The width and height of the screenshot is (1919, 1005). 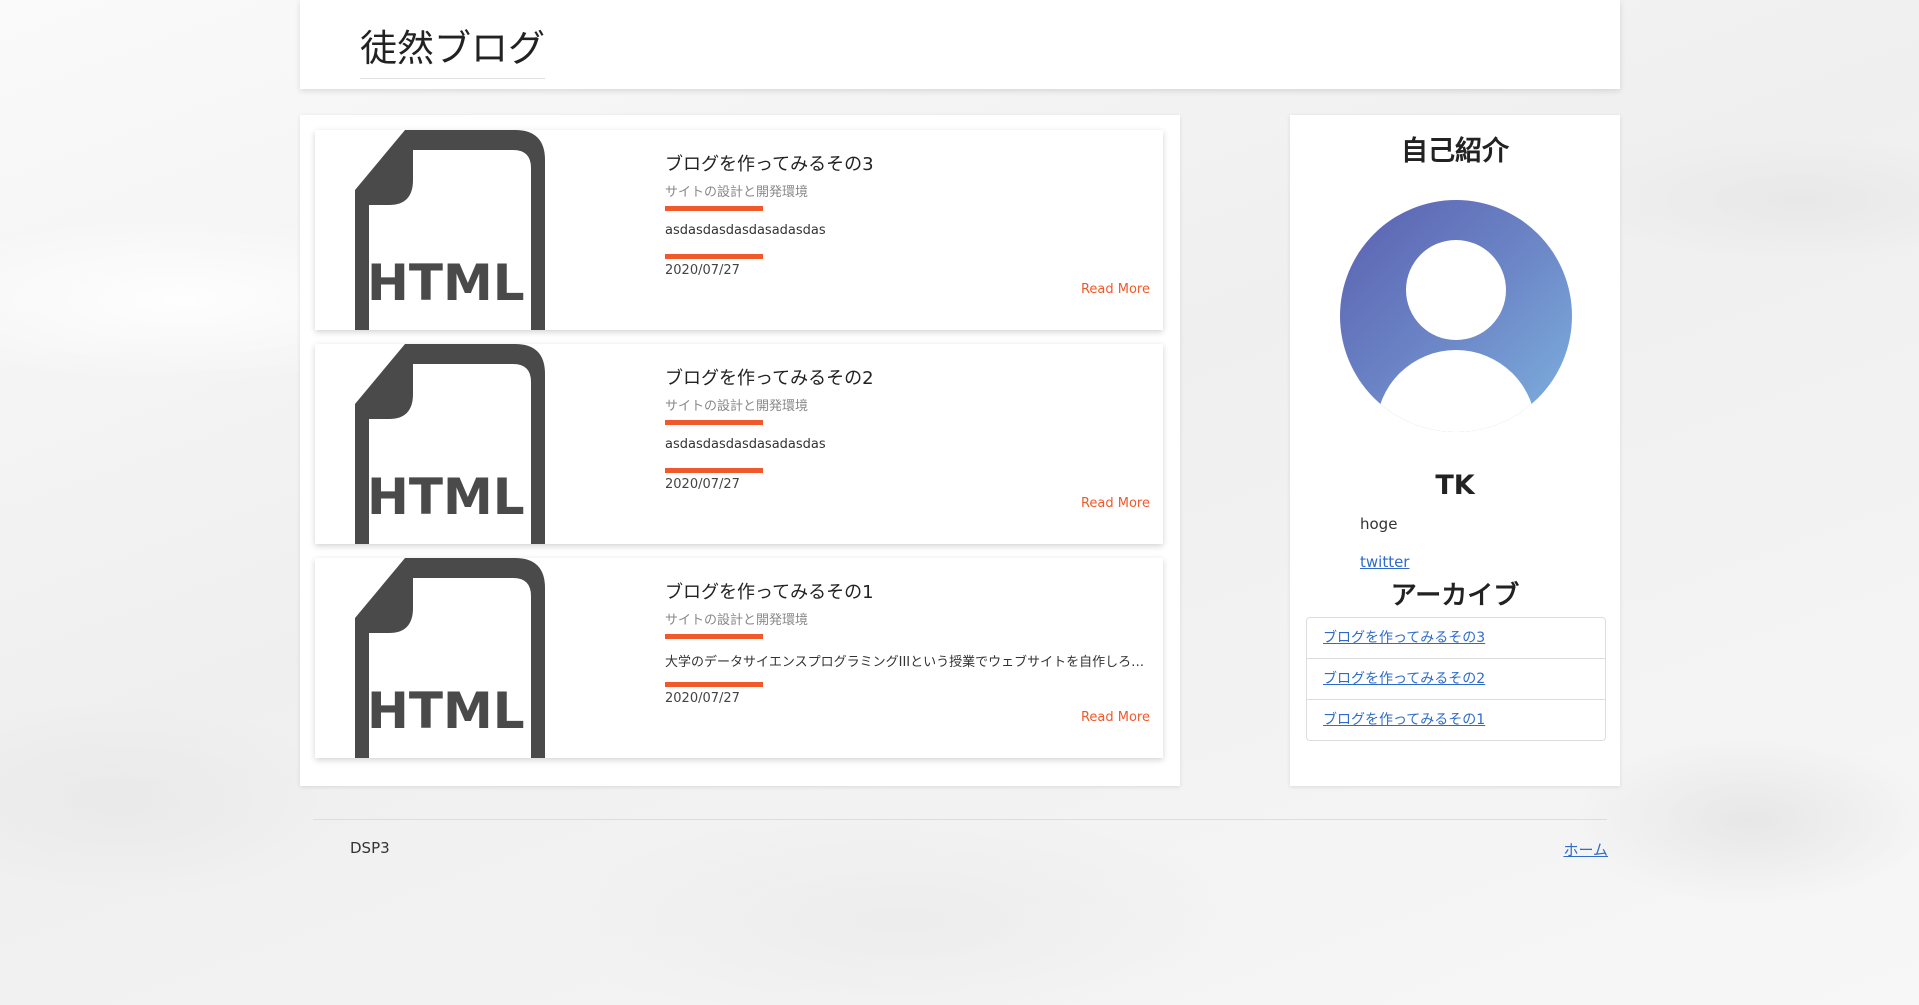 I want to click on avatar-head, so click(x=1456, y=290).